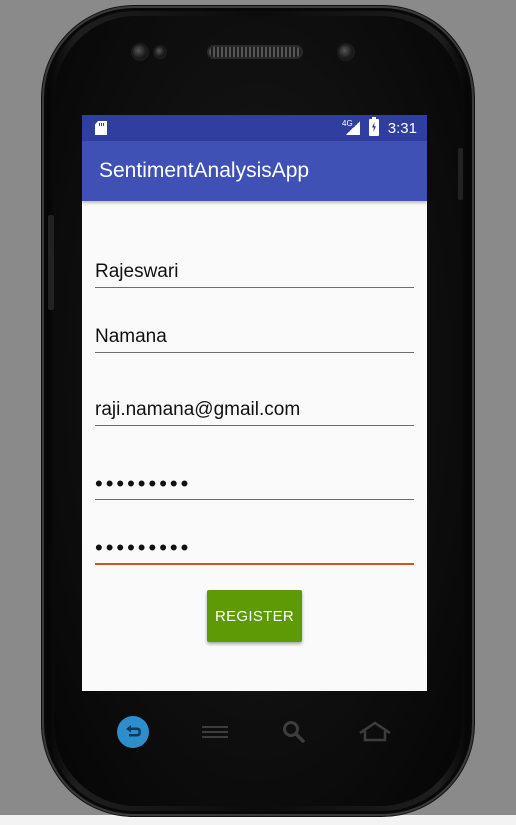  Describe the element at coordinates (254, 272) in the screenshot. I see `first-name-input: Rajeswari` at that location.